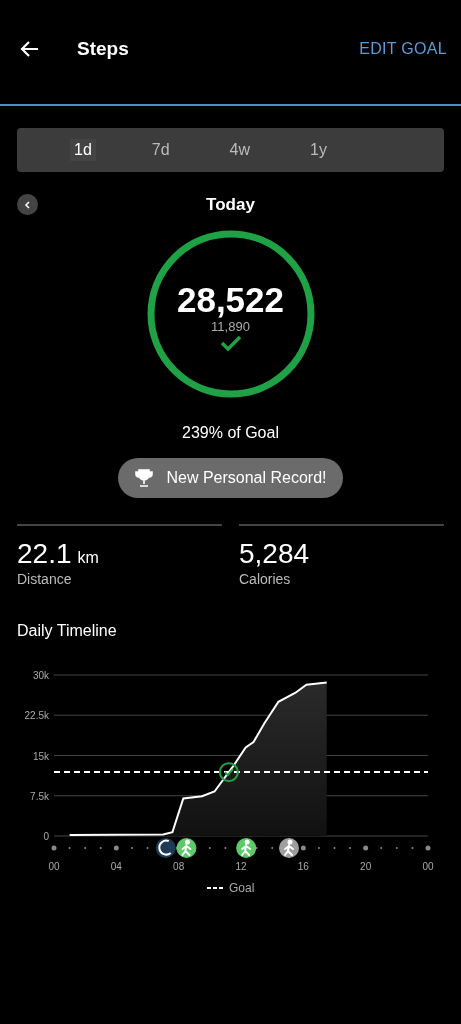  I want to click on period-tab: 1d, so click(83, 150).